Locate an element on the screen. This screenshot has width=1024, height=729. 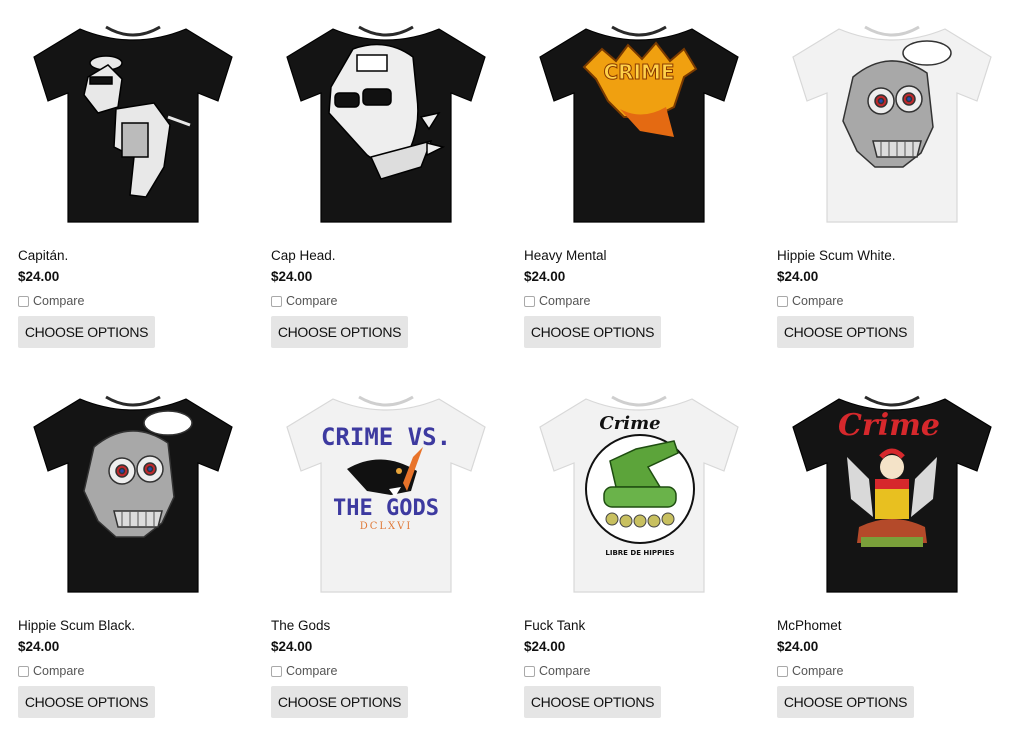
product-image: CRIME VS. THE GODS DCLXVI is located at coordinates (386, 492).